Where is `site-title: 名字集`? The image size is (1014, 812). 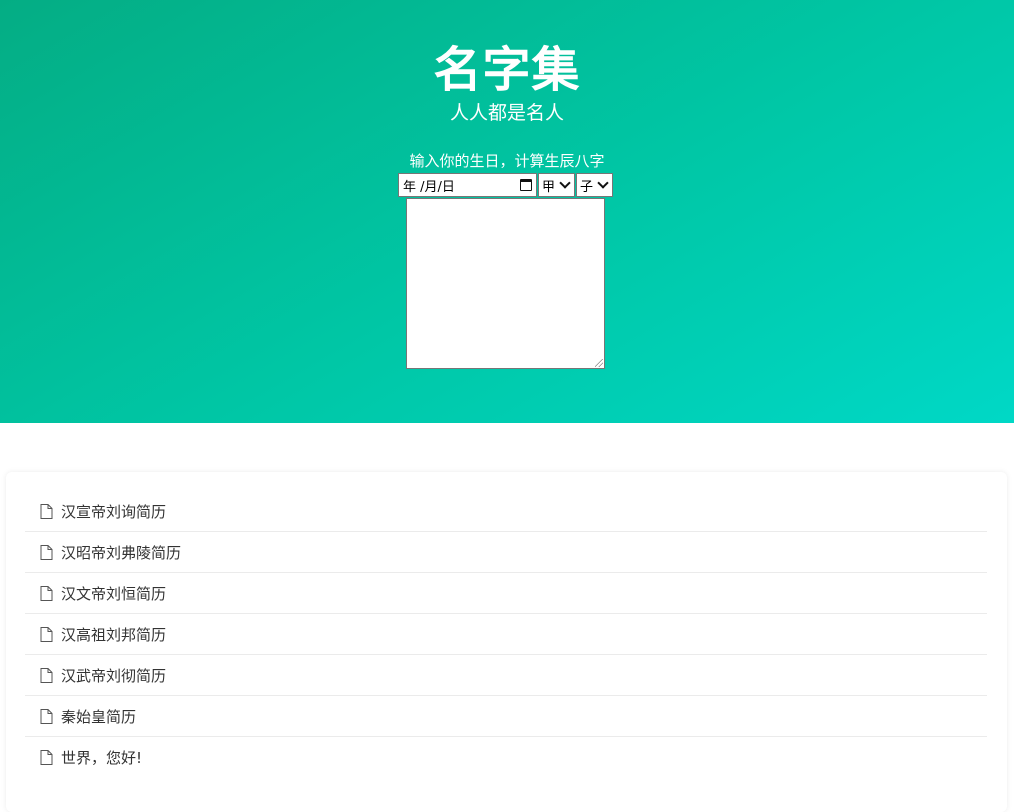 site-title: 名字集 is located at coordinates (507, 70).